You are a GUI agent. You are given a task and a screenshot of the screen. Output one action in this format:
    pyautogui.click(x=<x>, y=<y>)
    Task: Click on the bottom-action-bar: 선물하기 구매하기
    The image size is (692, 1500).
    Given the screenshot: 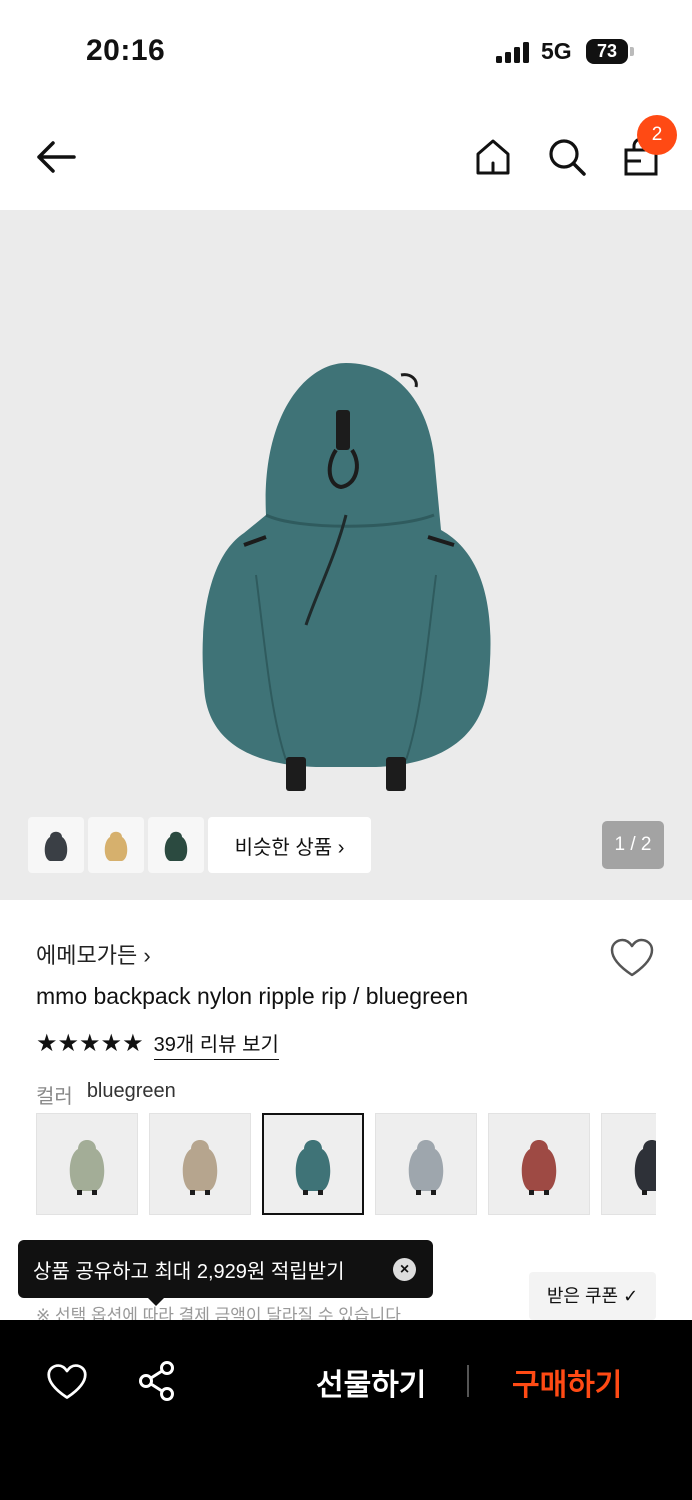 What is the action you would take?
    pyautogui.click(x=346, y=1410)
    